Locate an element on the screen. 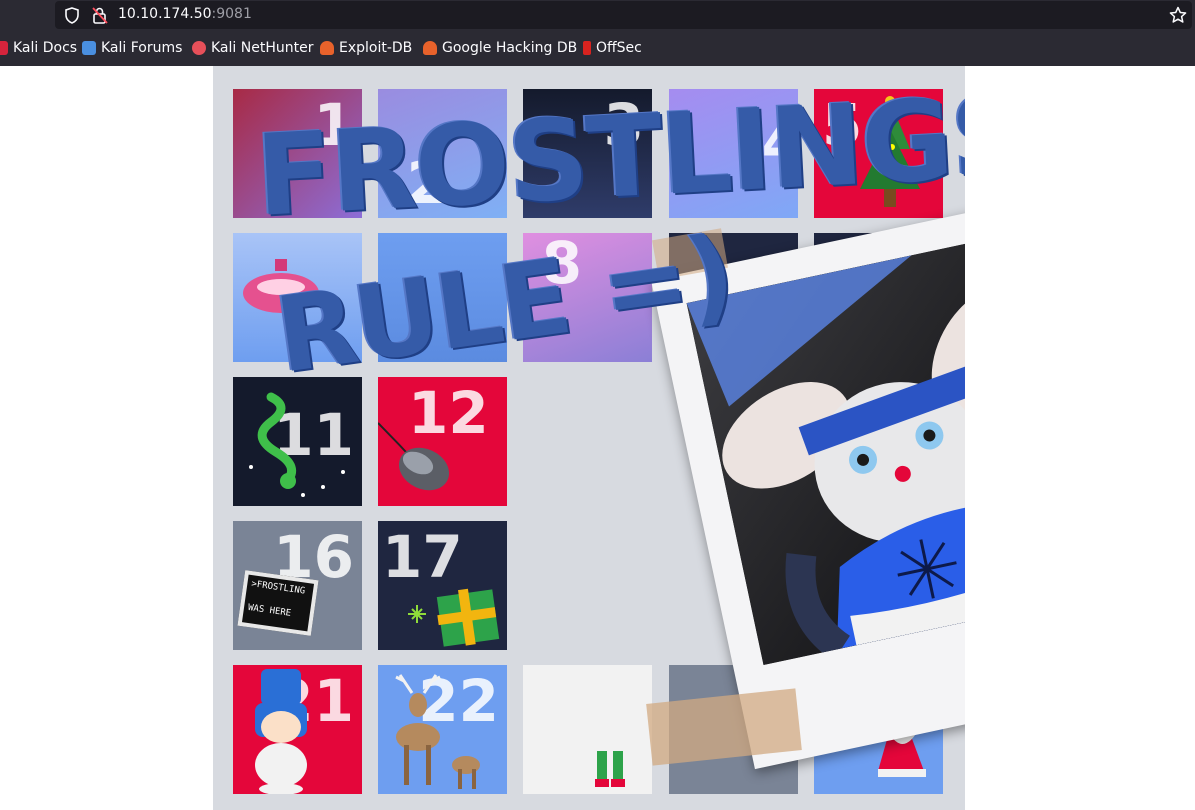  bookmark-label: OffSec is located at coordinates (619, 48).